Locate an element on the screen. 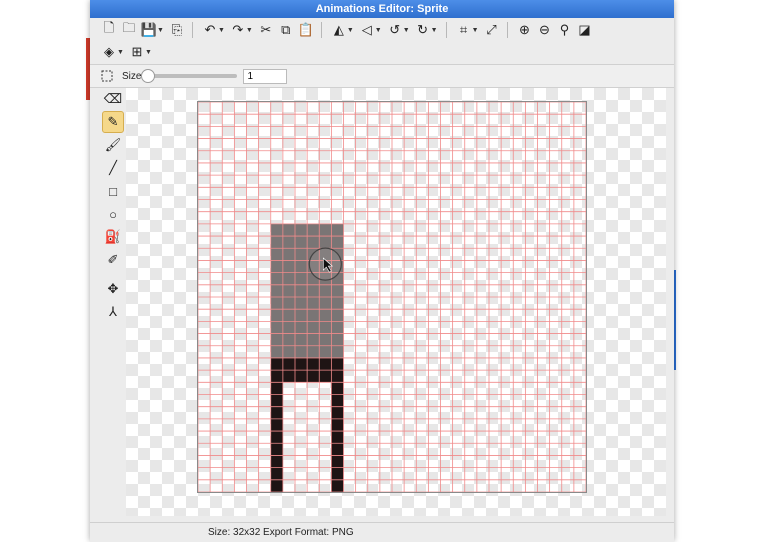 Image resolution: width=763 pixels, height=542 pixels. paste-icon: 📋 is located at coordinates (306, 30).